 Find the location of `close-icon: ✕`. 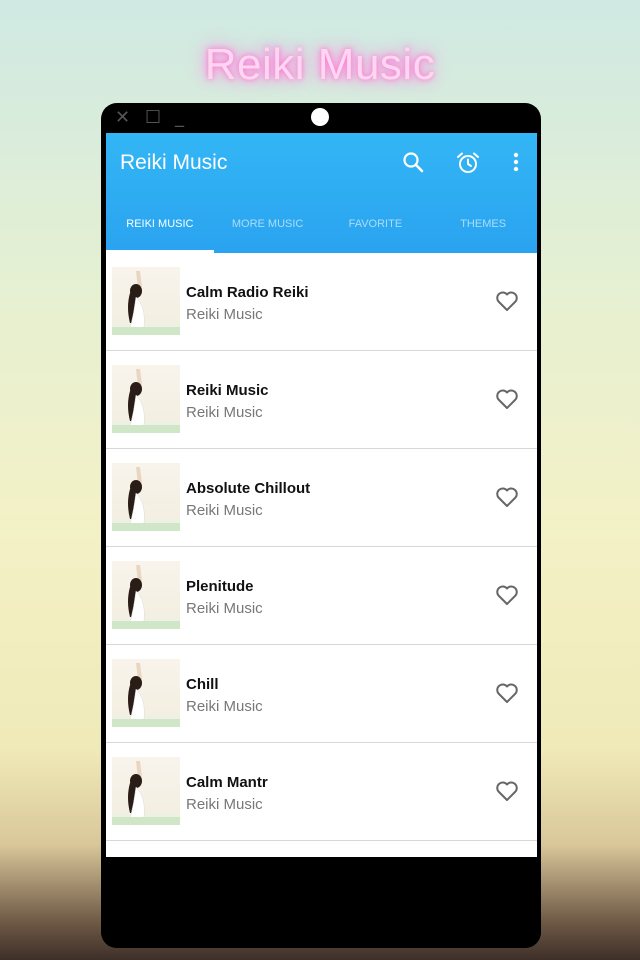

close-icon: ✕ is located at coordinates (123, 117).